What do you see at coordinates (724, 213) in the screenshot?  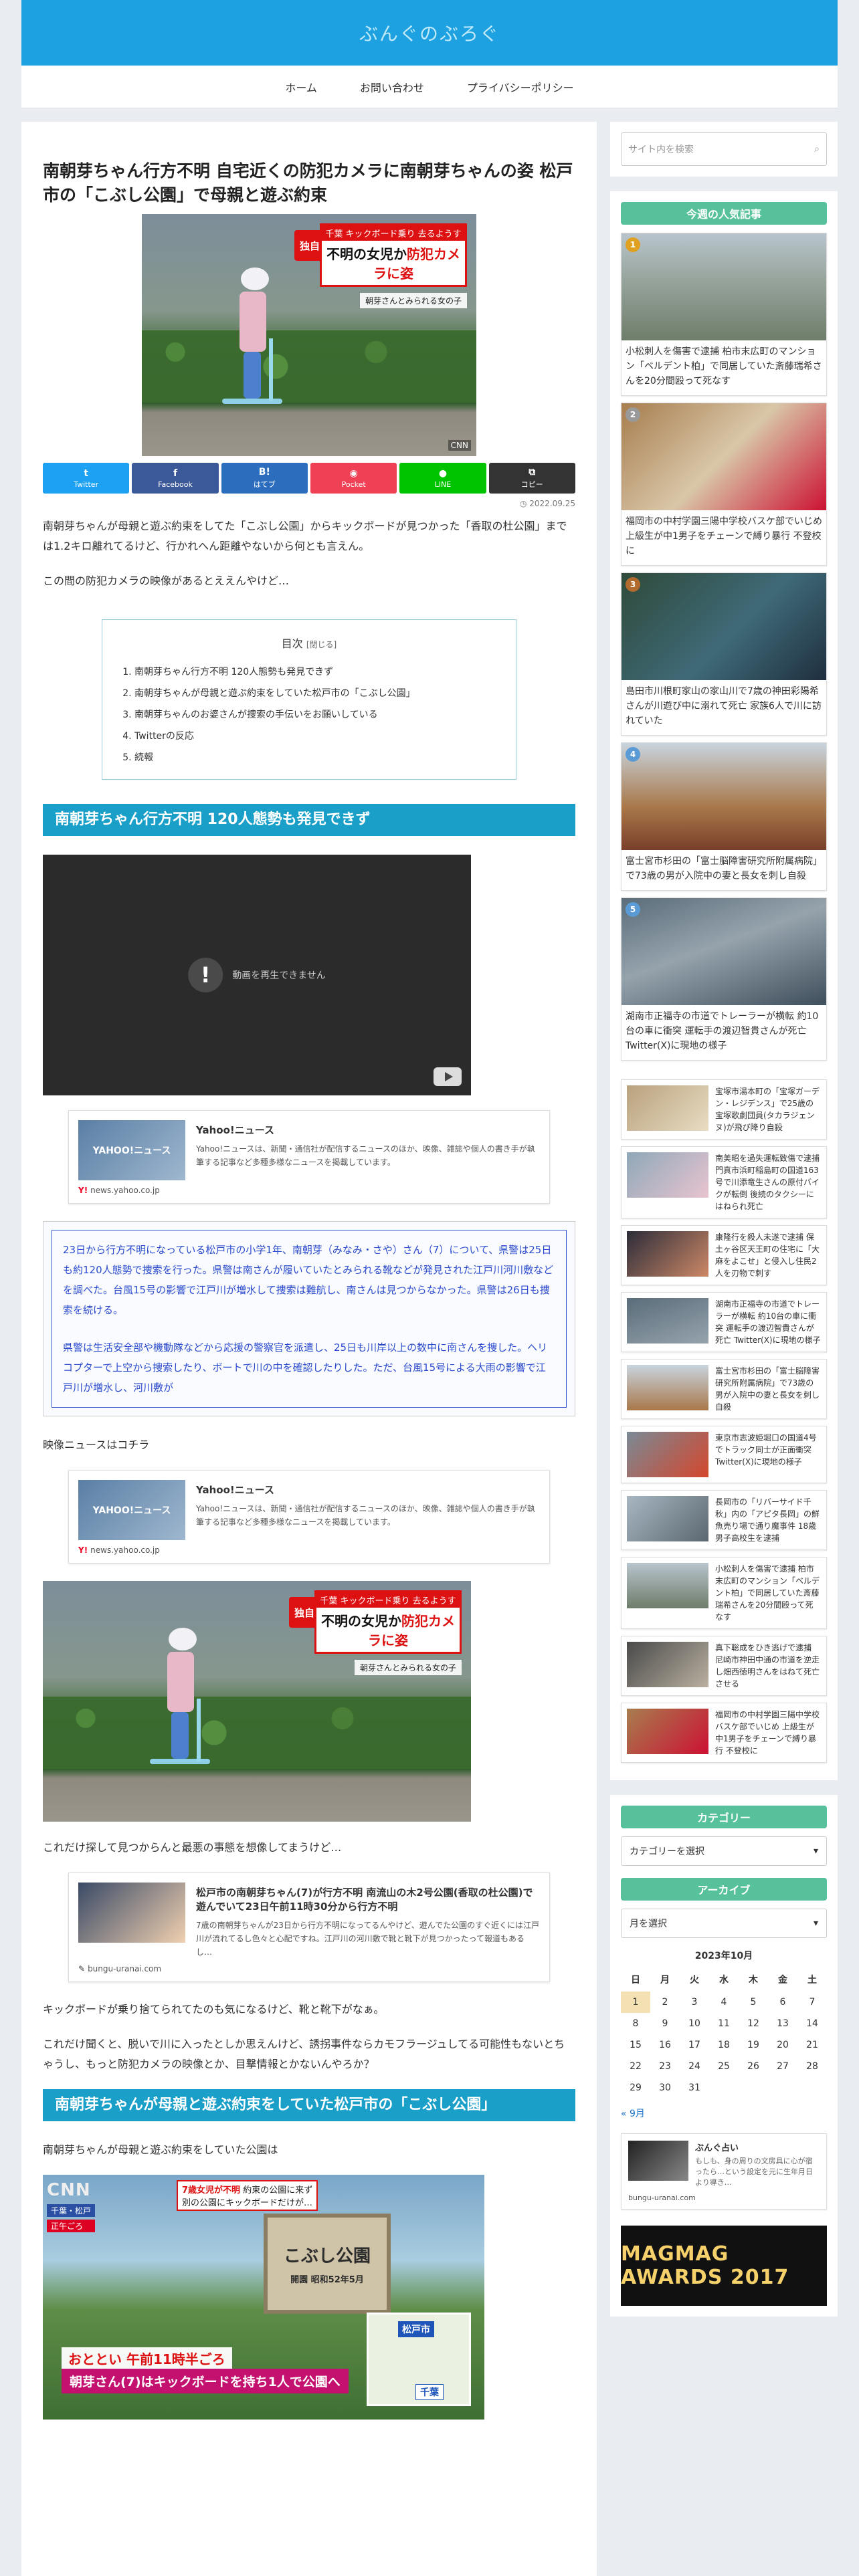 I see `widget-title: 今週の人気記事` at bounding box center [724, 213].